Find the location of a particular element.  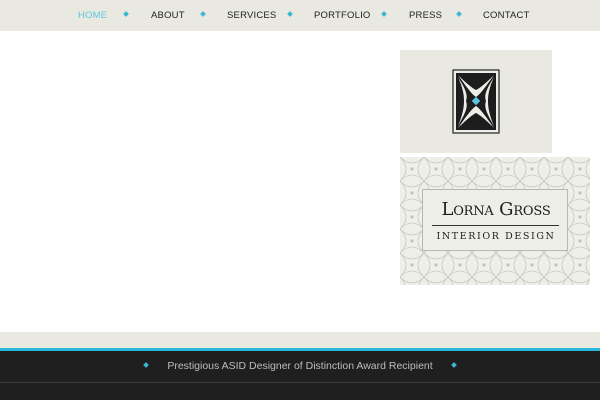

brand-divider is located at coordinates (495, 225).